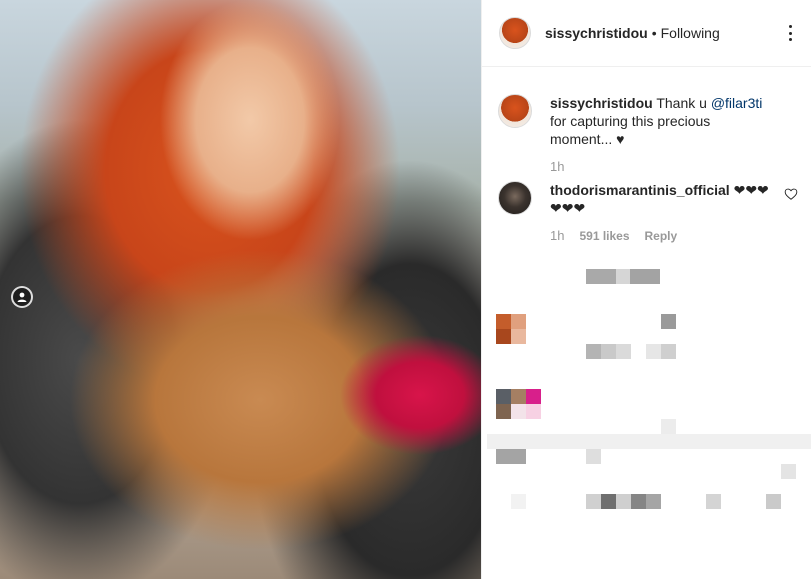 The width and height of the screenshot is (811, 579). What do you see at coordinates (604, 236) in the screenshot?
I see `comment-likes-count: 591 likes` at bounding box center [604, 236].